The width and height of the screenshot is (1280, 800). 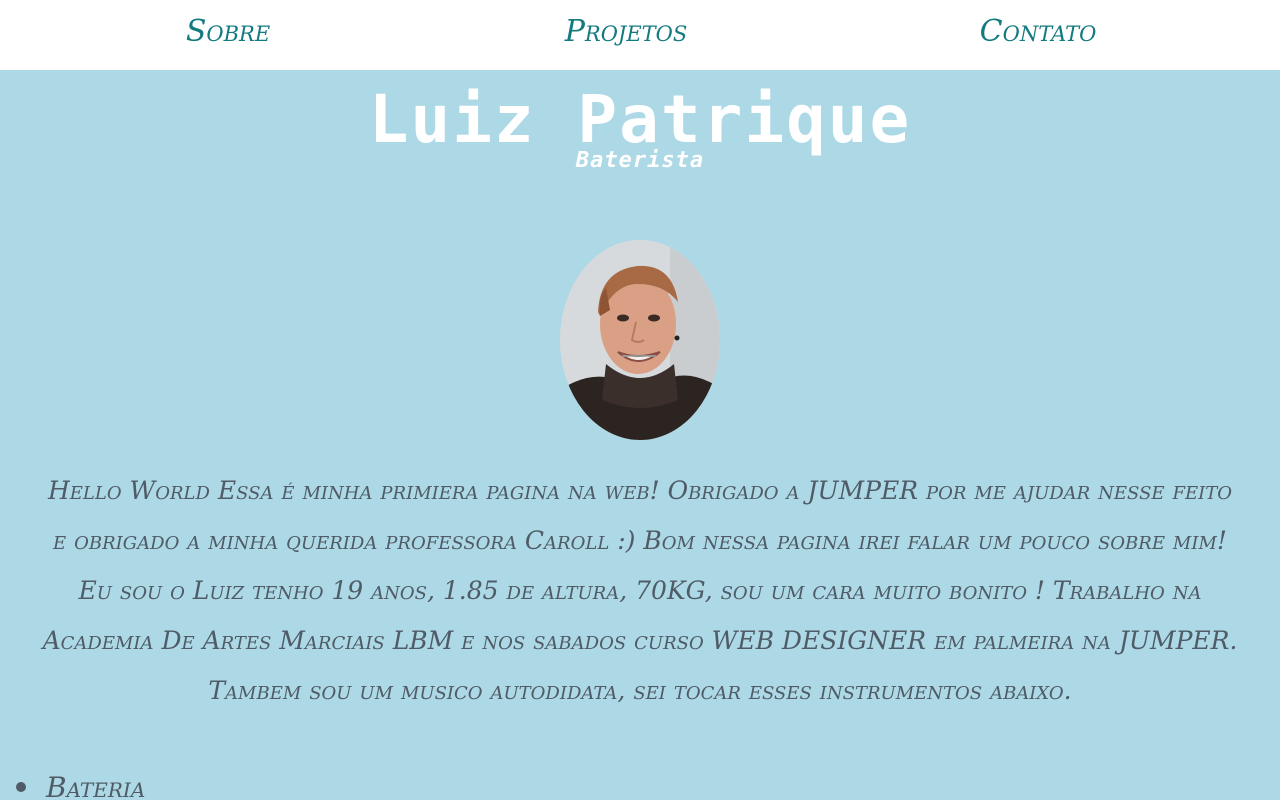 I want to click on profile-photo, so click(x=640, y=340).